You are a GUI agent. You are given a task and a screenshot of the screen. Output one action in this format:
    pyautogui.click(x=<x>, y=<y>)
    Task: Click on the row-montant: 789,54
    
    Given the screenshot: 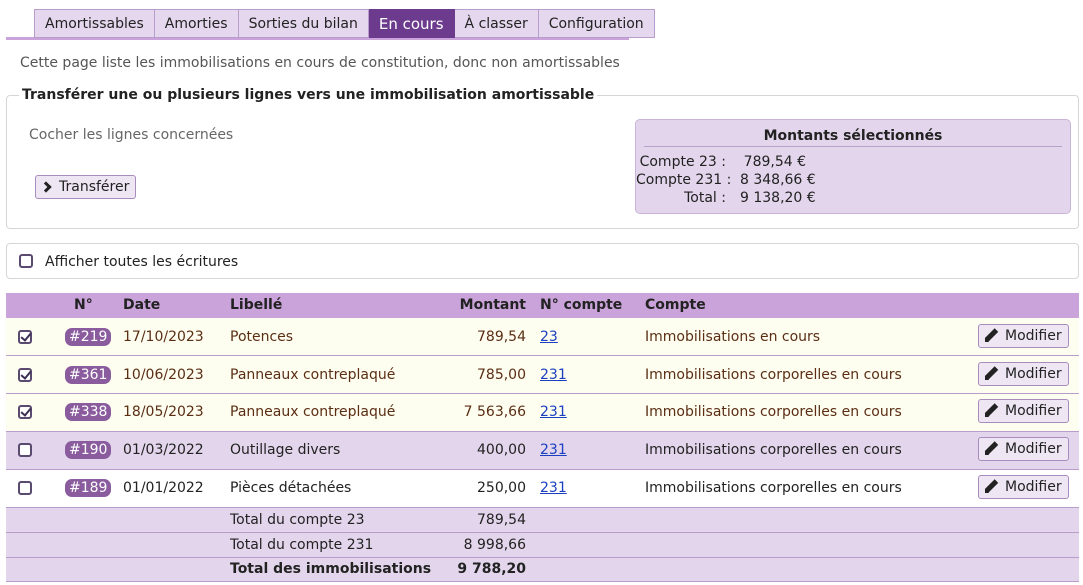 What is the action you would take?
    pyautogui.click(x=501, y=337)
    